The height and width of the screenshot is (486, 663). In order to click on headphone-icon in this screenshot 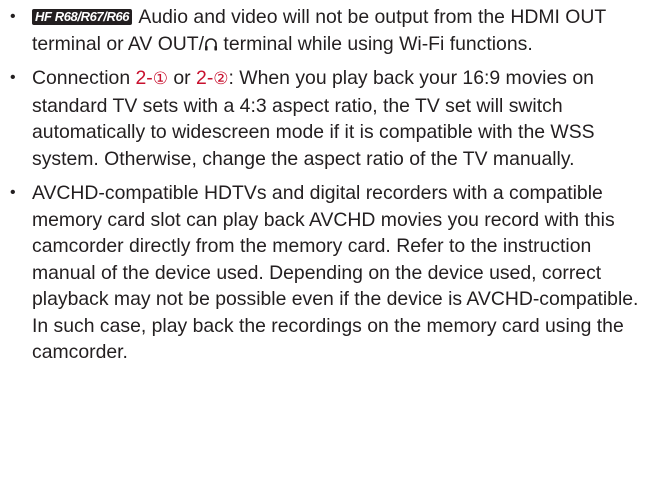, I will do `click(211, 44)`.